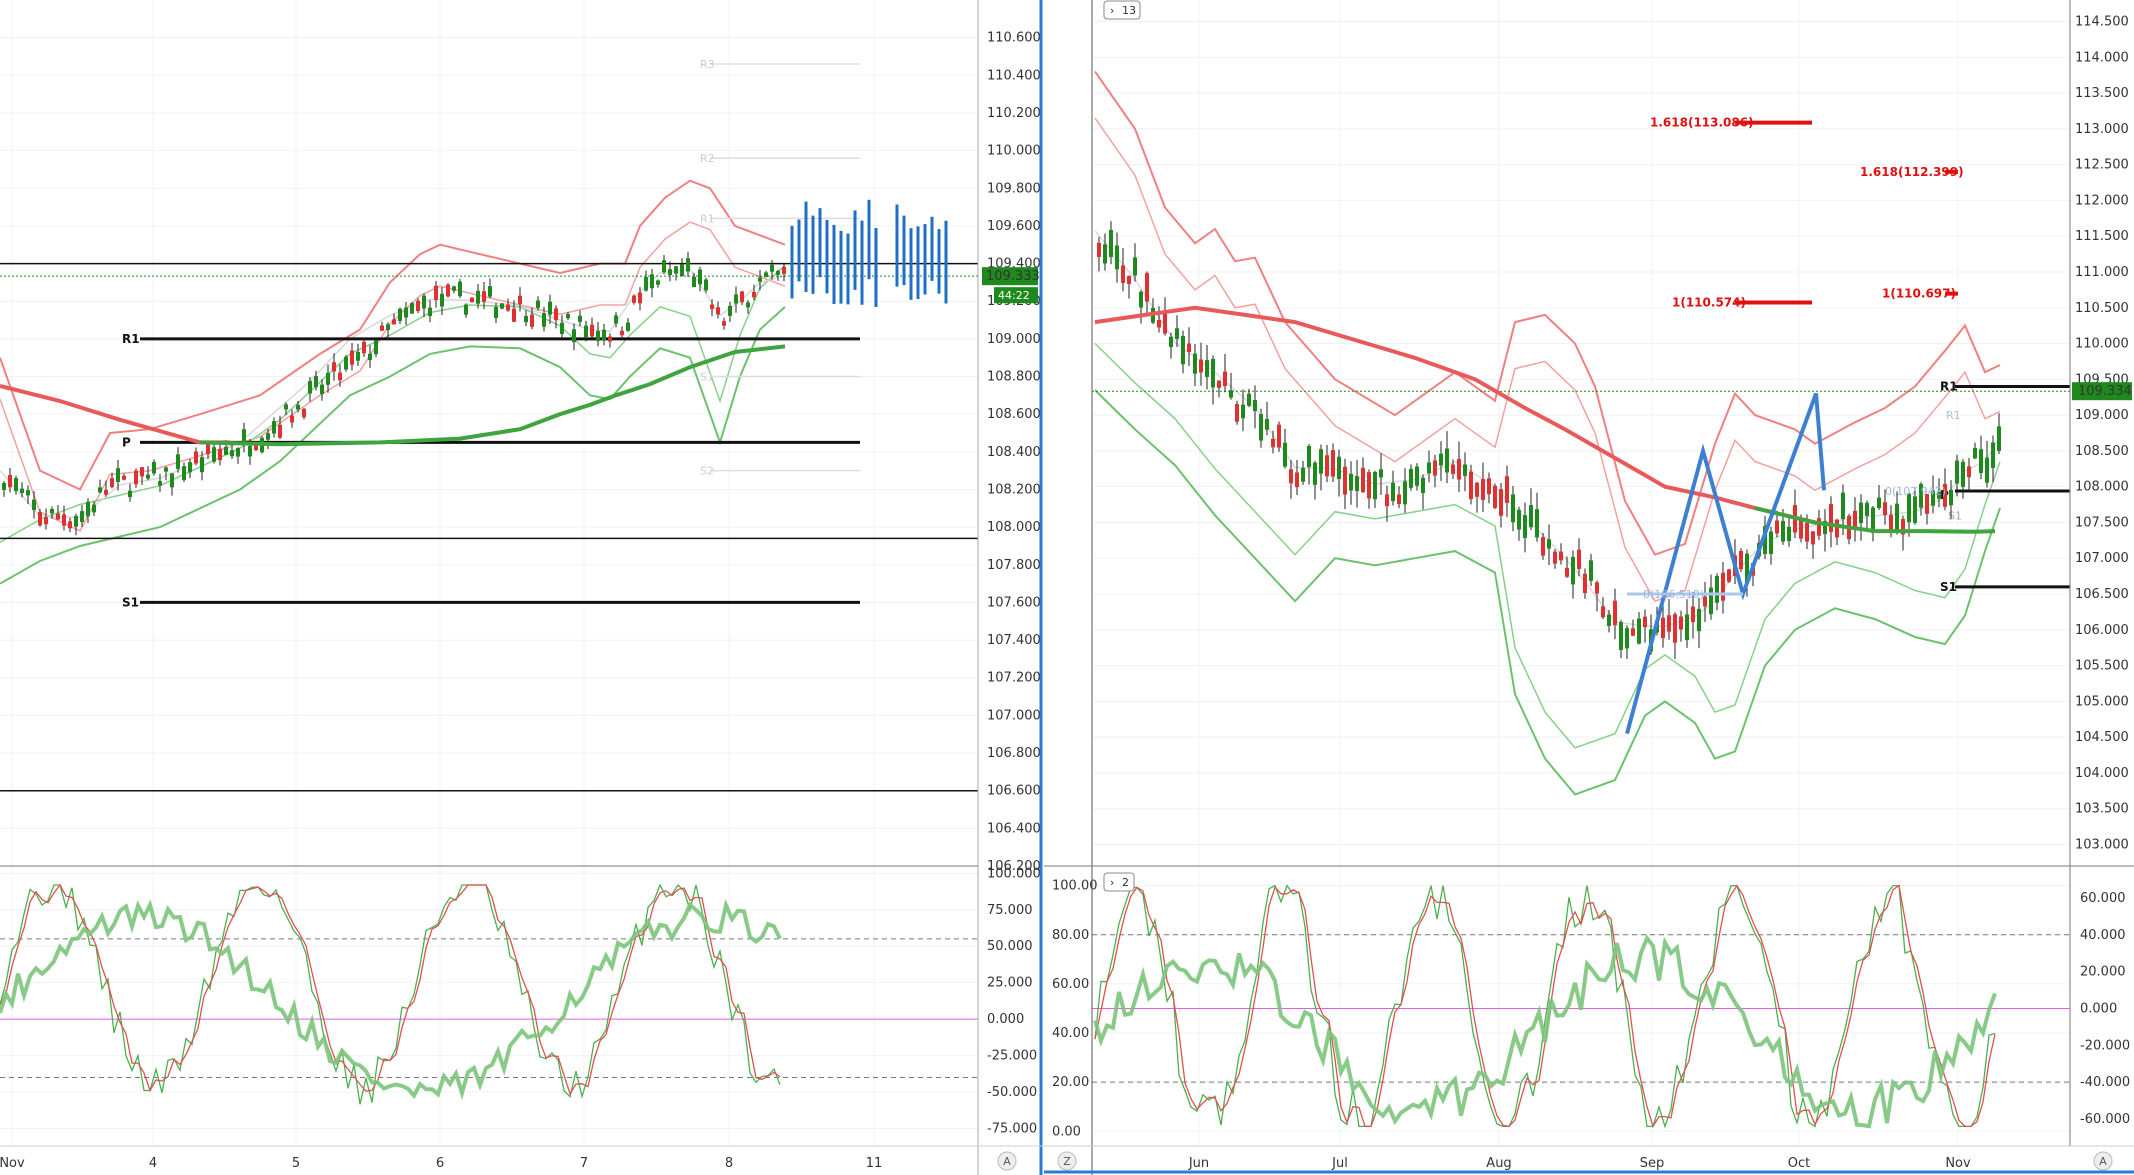 The image size is (2134, 1175). I want to click on auto-scale-button-left: A, so click(1007, 1161).